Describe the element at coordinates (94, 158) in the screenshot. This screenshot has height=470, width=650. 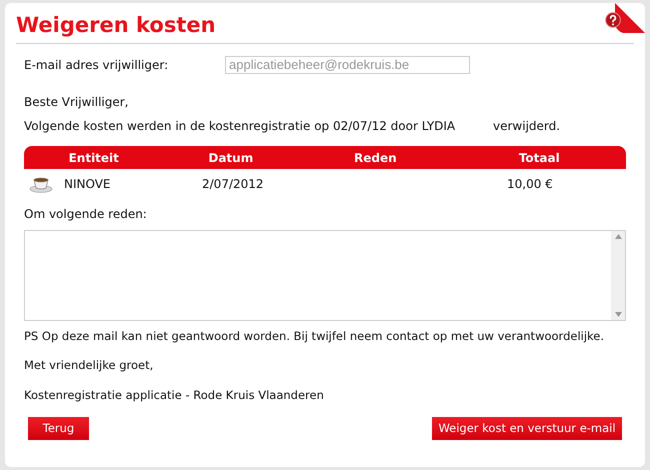
I see `column-header: Entiteit` at that location.